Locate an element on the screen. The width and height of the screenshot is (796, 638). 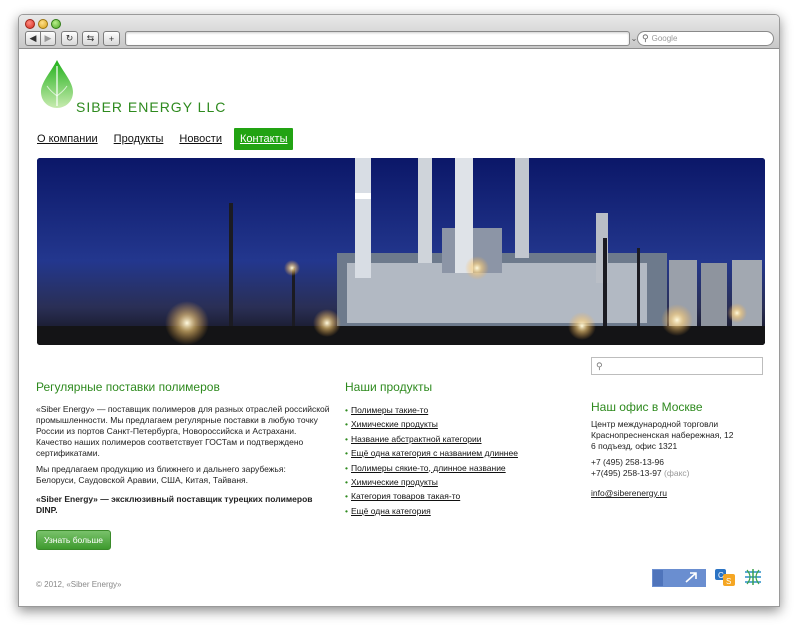
reload-button: ↻ is located at coordinates (69, 38).